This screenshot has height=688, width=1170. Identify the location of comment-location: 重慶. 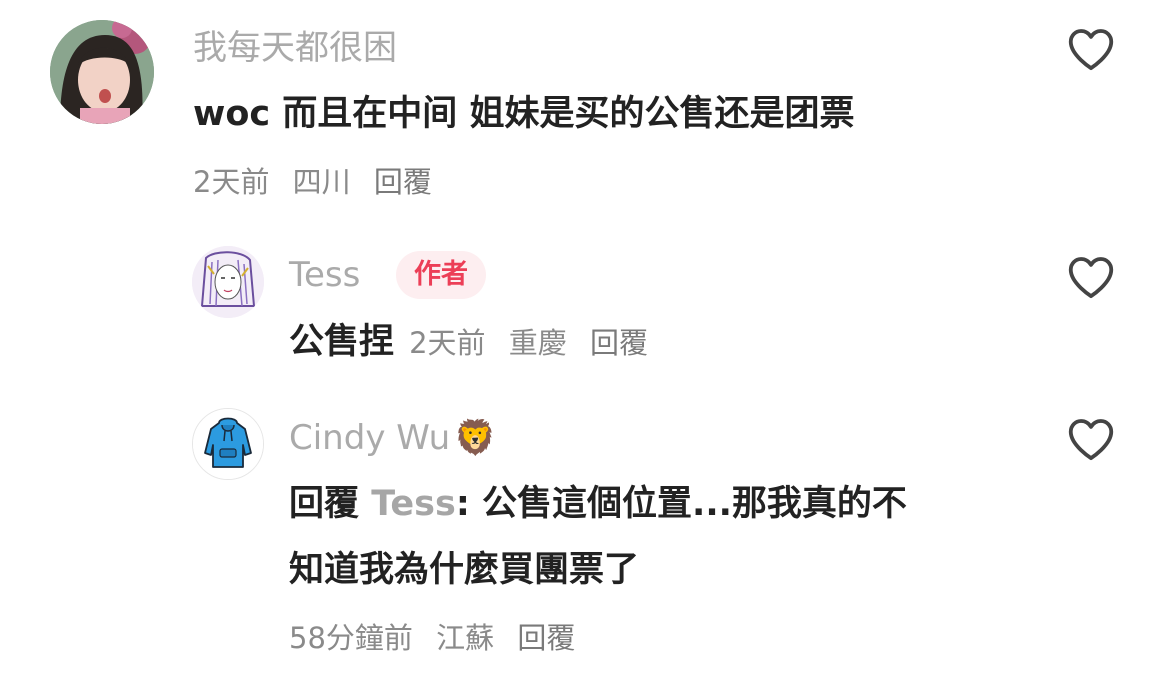
(537, 343).